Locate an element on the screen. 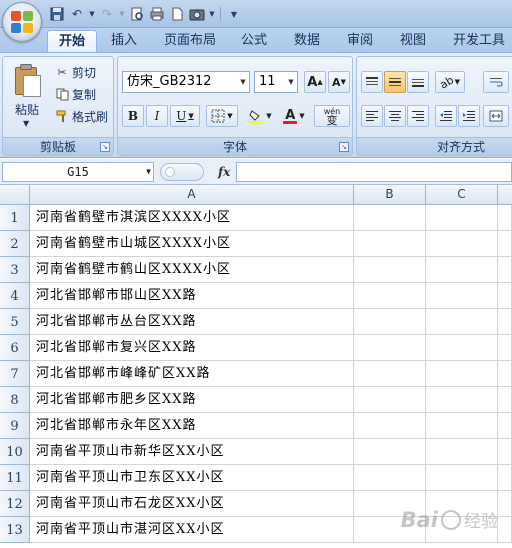 Image resolution: width=512 pixels, height=548 pixels. formula-bar-resize-handle is located at coordinates (182, 172).